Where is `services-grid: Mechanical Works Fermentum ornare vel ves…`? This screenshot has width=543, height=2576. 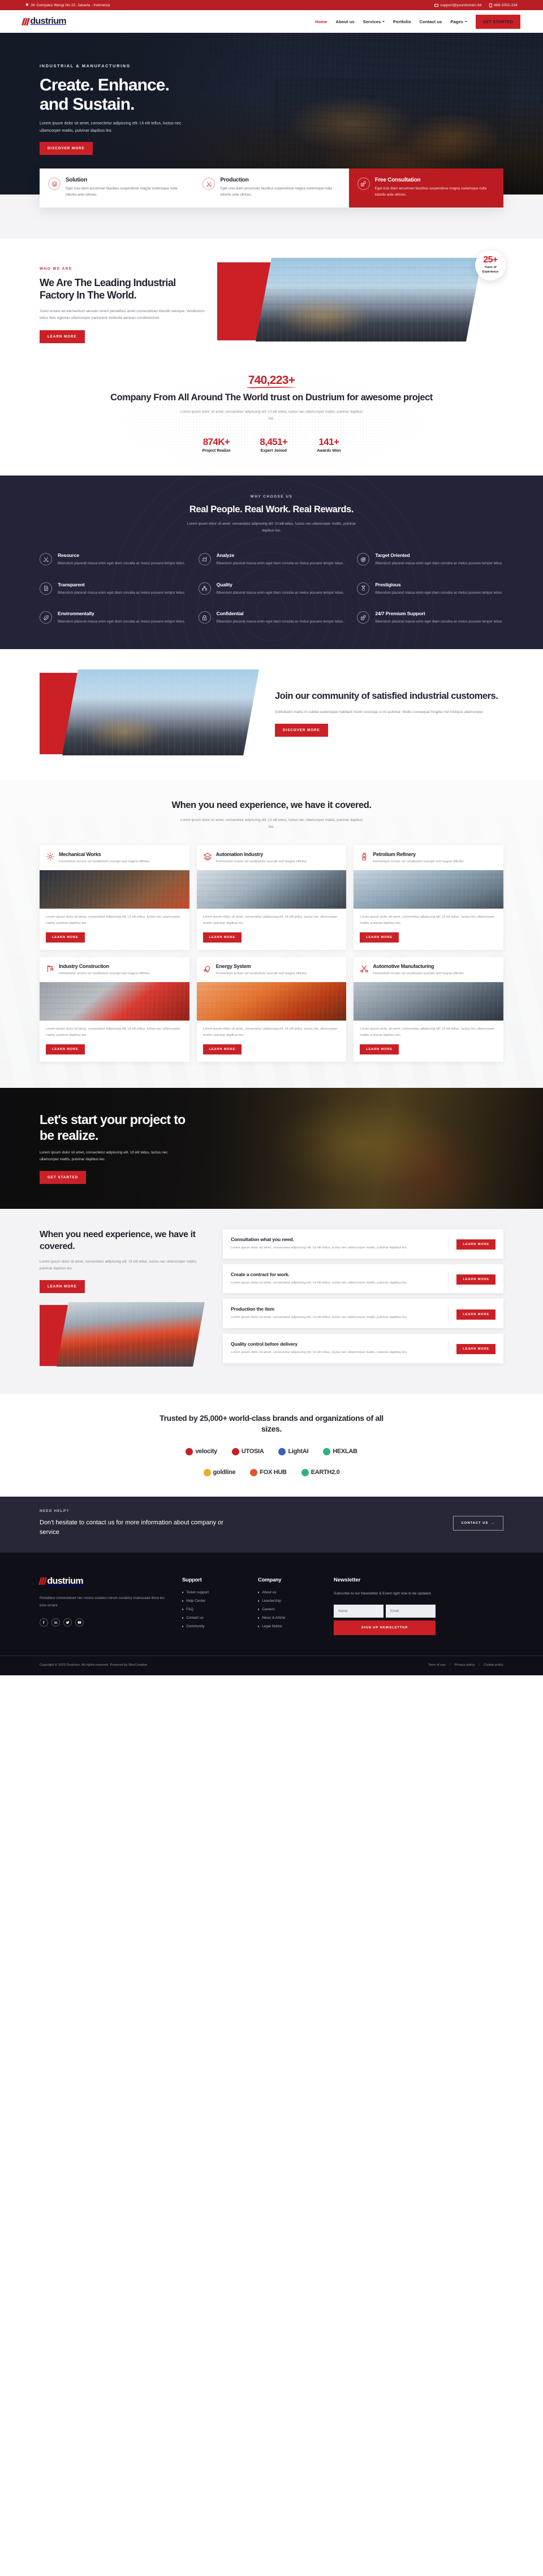
services-grid: Mechanical Works Fermentum ornare vel ves… is located at coordinates (271, 953).